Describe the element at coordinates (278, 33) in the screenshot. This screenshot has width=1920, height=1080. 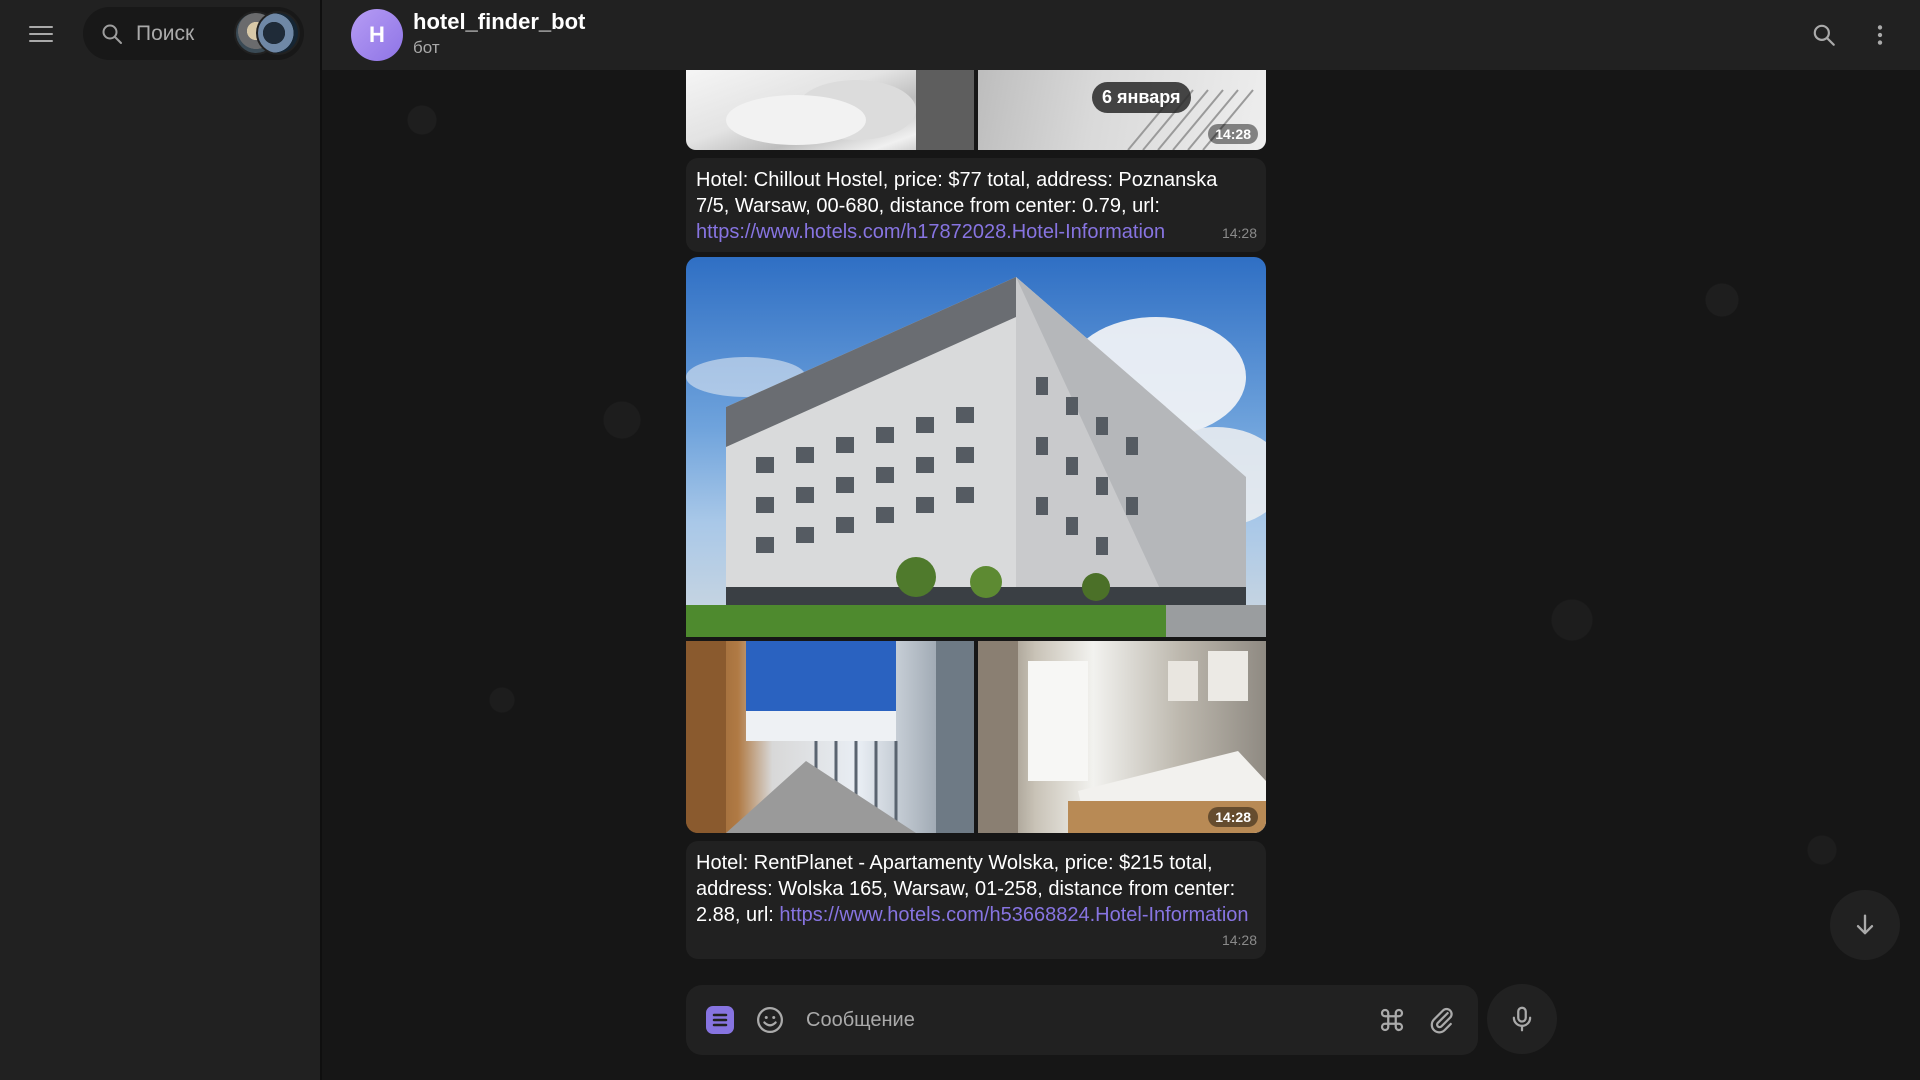
I see `story-avatar` at that location.